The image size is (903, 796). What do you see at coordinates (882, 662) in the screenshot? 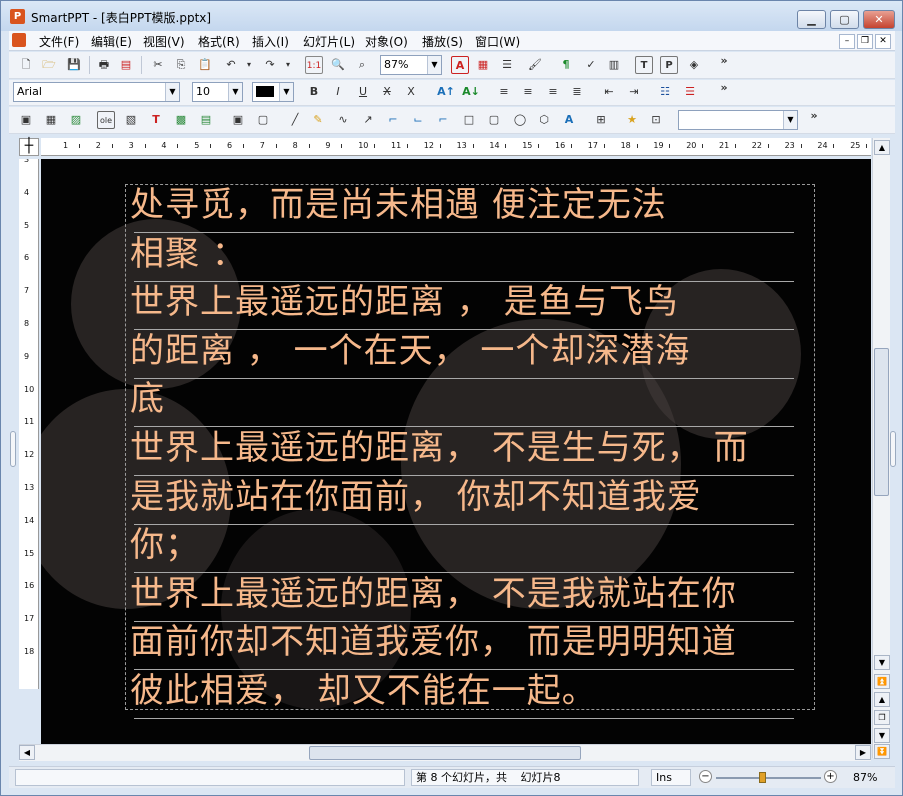
I see `scroll-down-icon: ▼` at bounding box center [882, 662].